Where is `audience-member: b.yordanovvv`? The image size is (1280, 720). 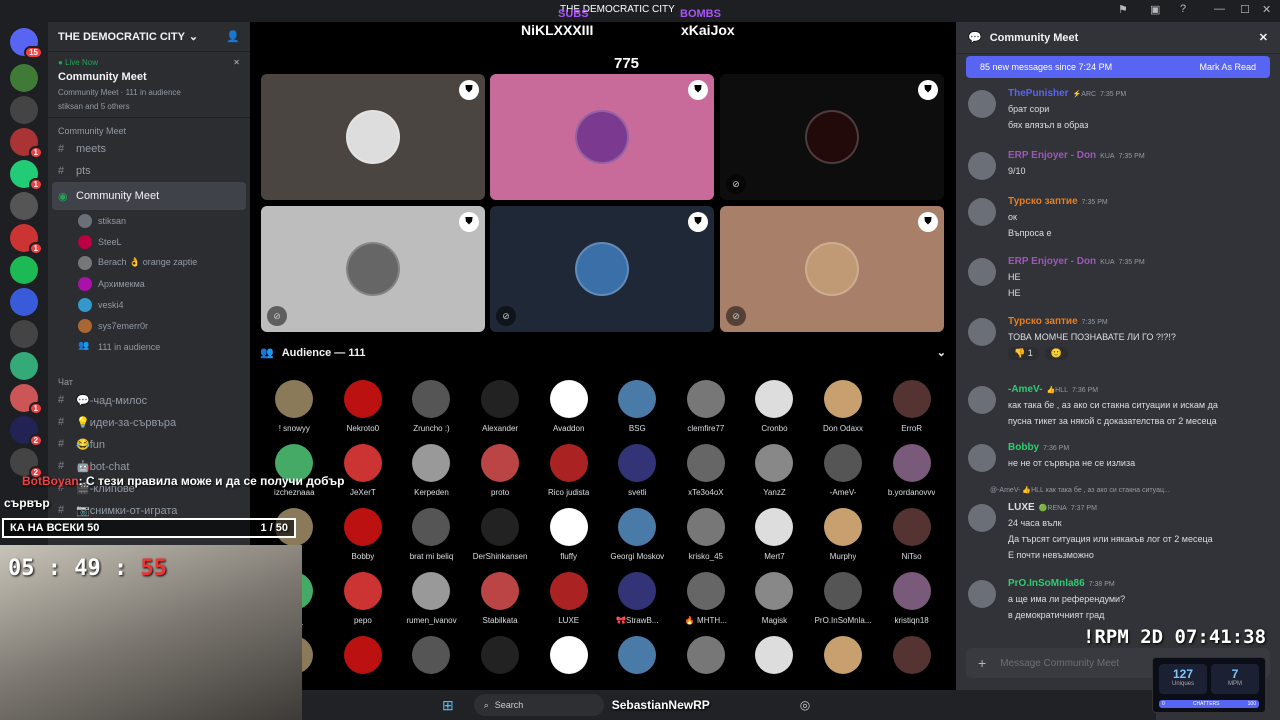
audience-member: b.yordanovvv is located at coordinates (911, 470).